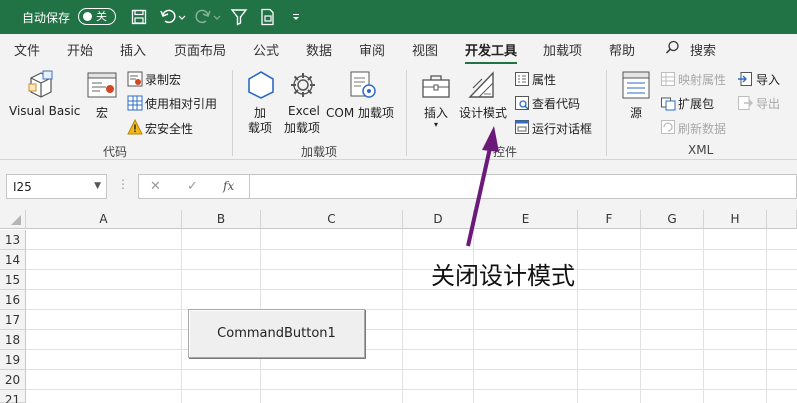  What do you see at coordinates (101, 16) in the screenshot?
I see `autosave-state: 关` at bounding box center [101, 16].